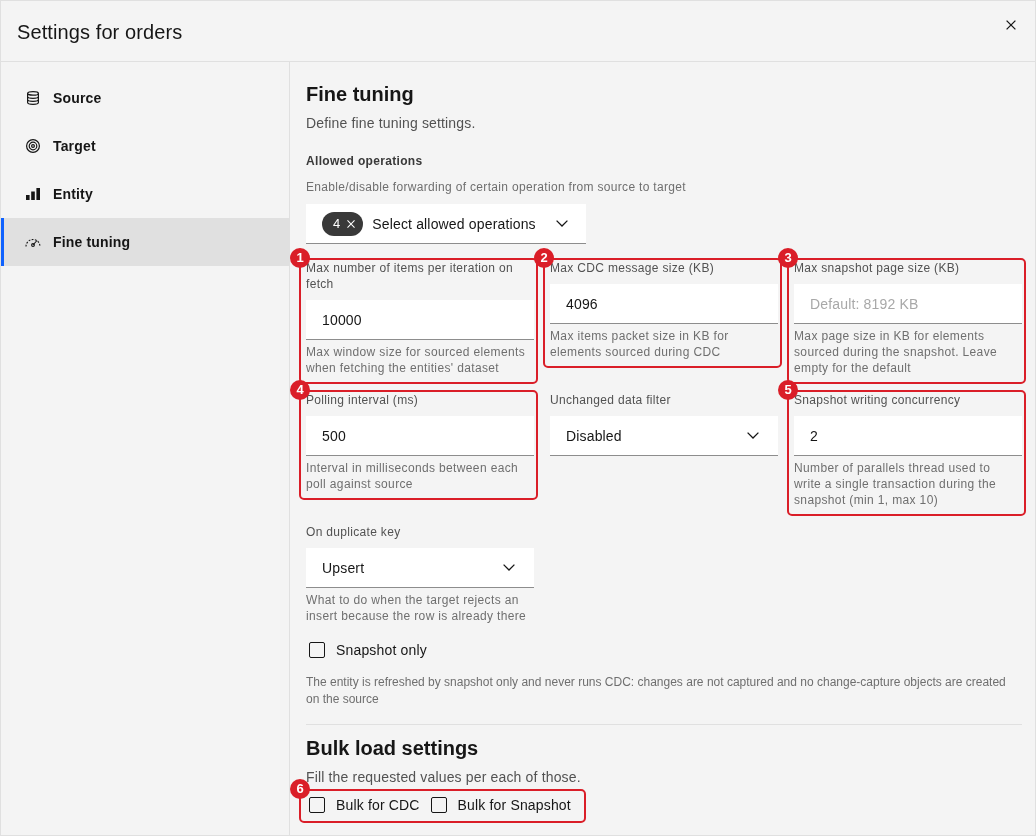 This screenshot has height=836, width=1036. Describe the element at coordinates (420, 436) in the screenshot. I see `text-input: 500` at that location.